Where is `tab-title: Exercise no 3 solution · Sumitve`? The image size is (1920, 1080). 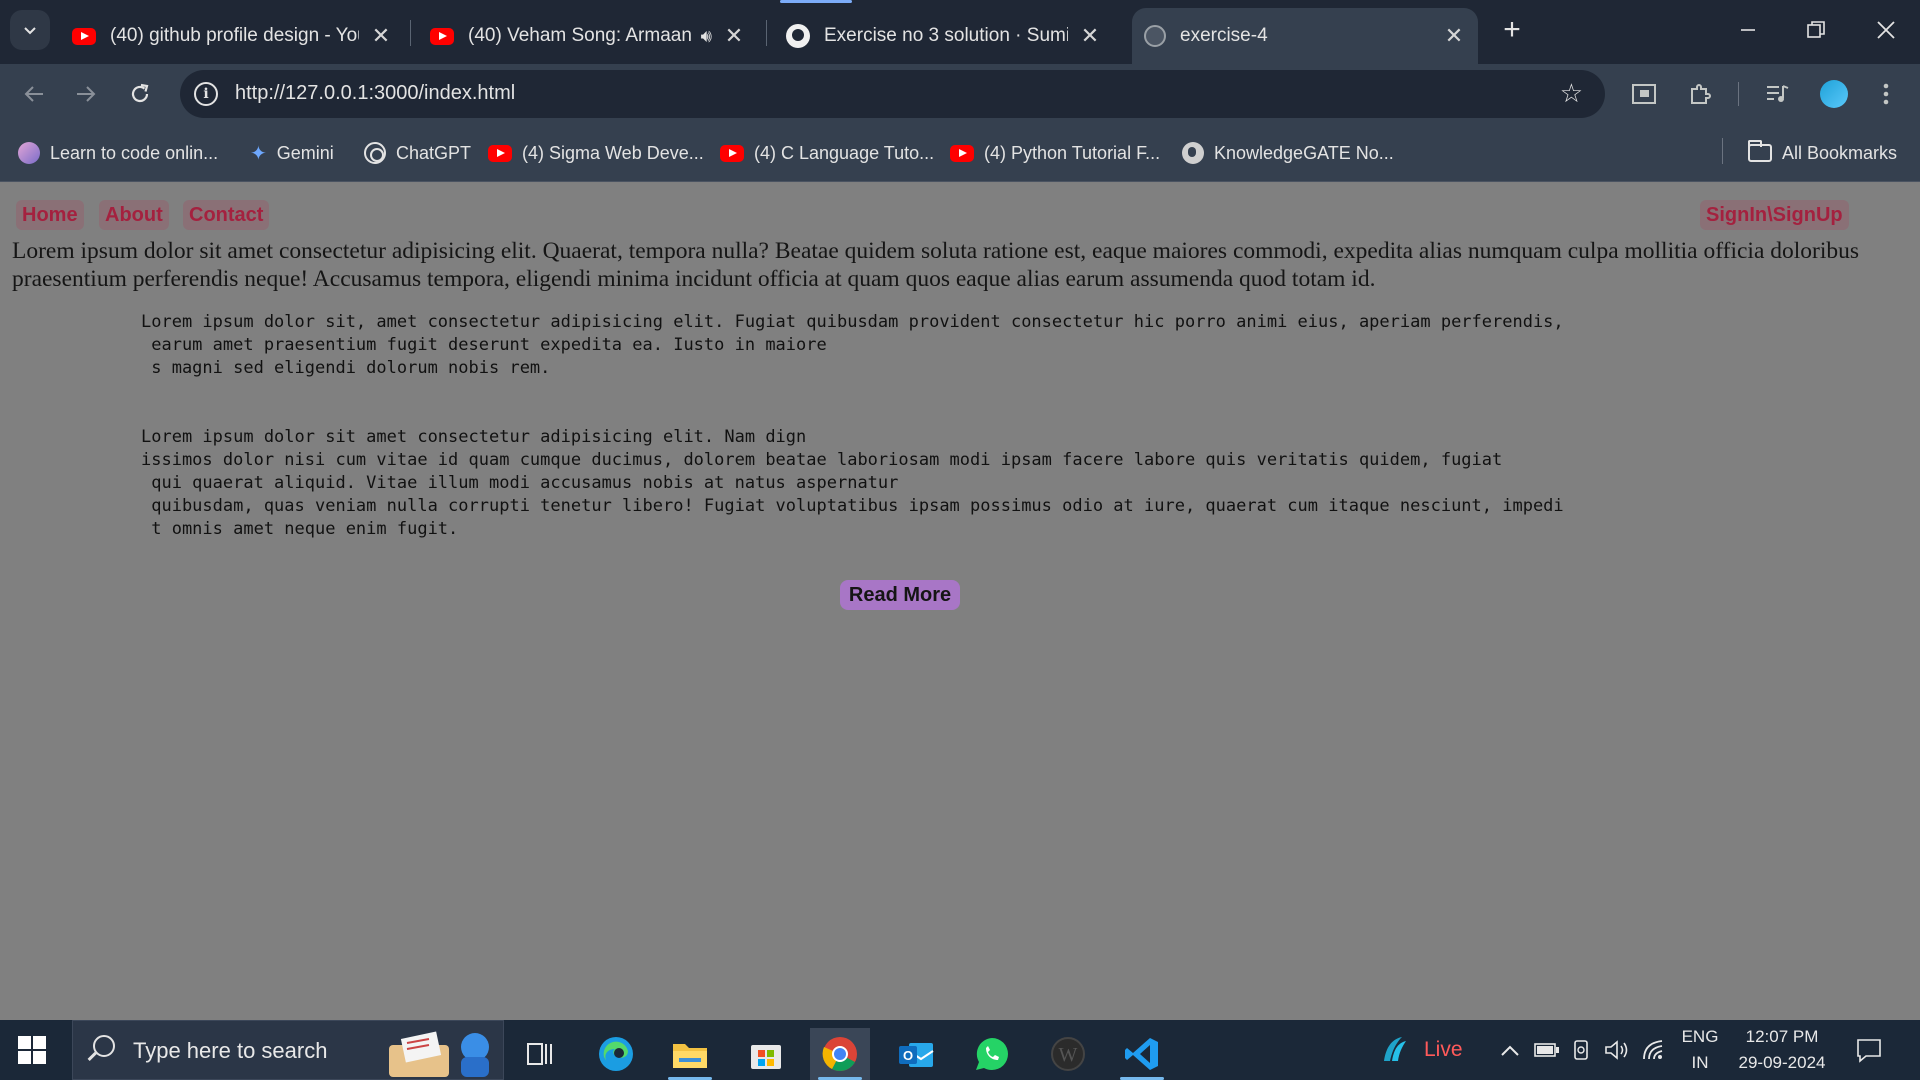 tab-title: Exercise no 3 solution · Sumitve is located at coordinates (946, 35).